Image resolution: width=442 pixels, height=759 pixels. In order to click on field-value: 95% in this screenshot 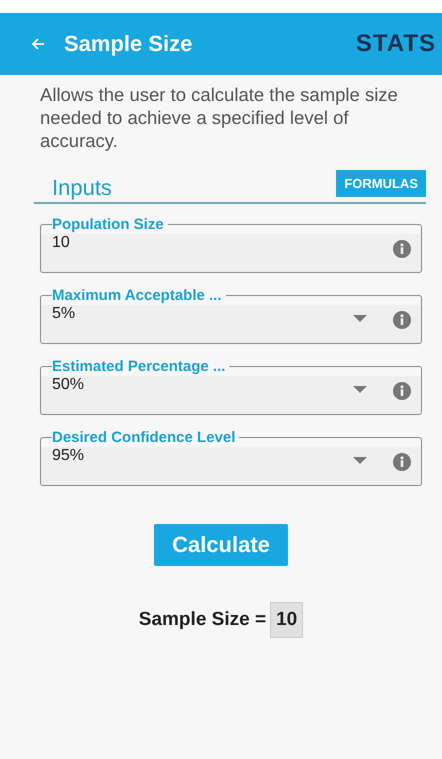, I will do `click(69, 456)`.